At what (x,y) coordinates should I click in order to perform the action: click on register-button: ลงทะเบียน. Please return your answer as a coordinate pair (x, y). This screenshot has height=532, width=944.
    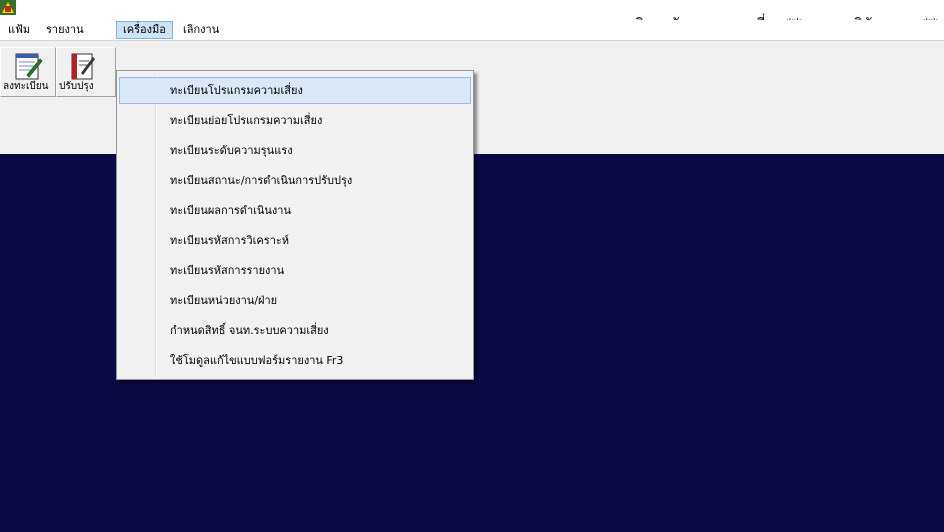
    Looking at the image, I should click on (28, 72).